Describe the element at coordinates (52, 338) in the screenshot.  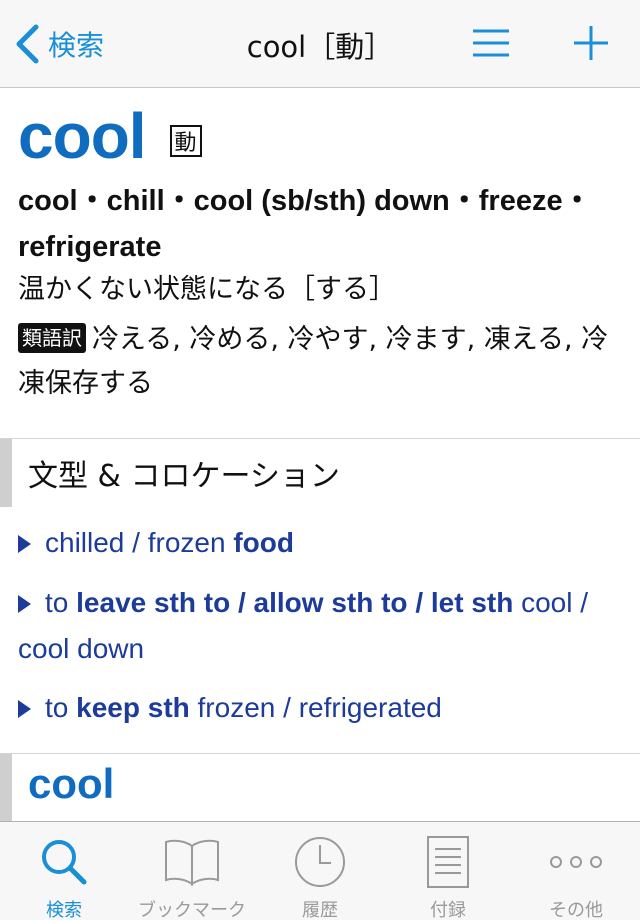
I see `translation-badge: 類語訳` at that location.